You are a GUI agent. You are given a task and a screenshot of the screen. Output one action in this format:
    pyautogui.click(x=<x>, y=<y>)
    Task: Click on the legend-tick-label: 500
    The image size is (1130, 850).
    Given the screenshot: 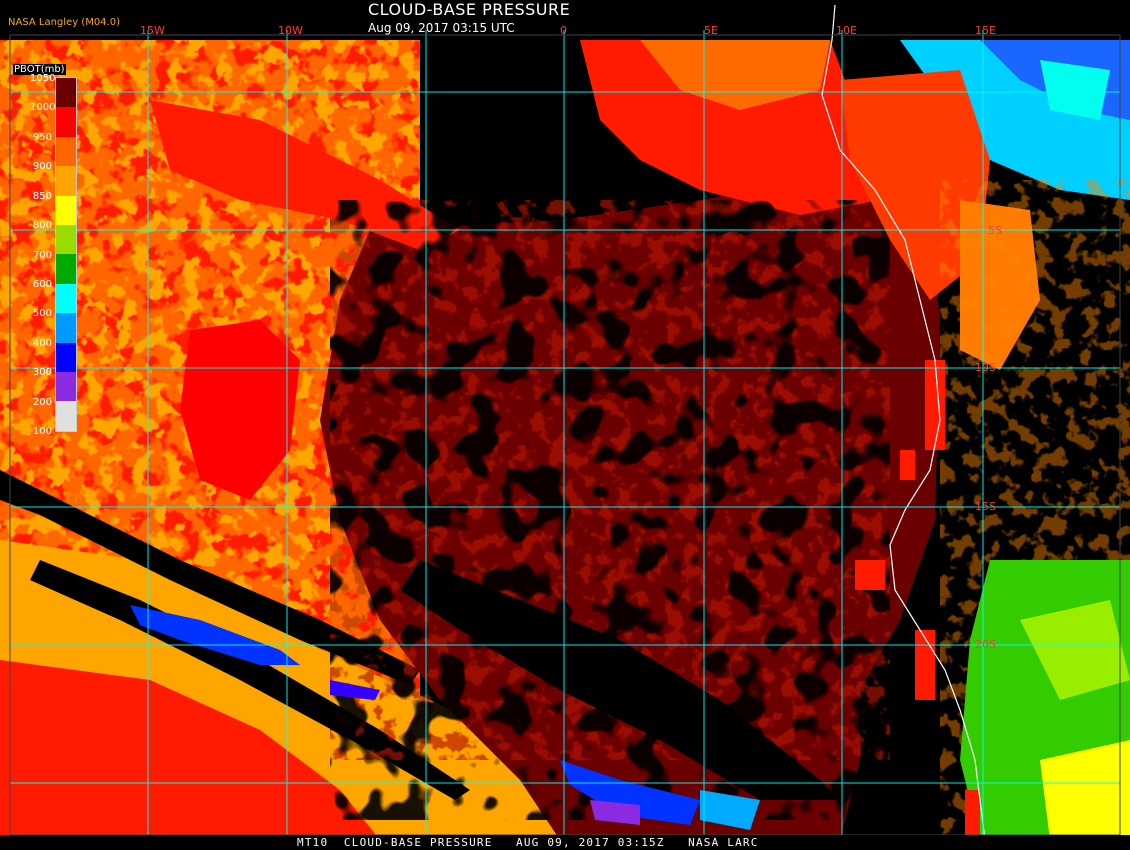 What is the action you would take?
    pyautogui.click(x=42, y=314)
    